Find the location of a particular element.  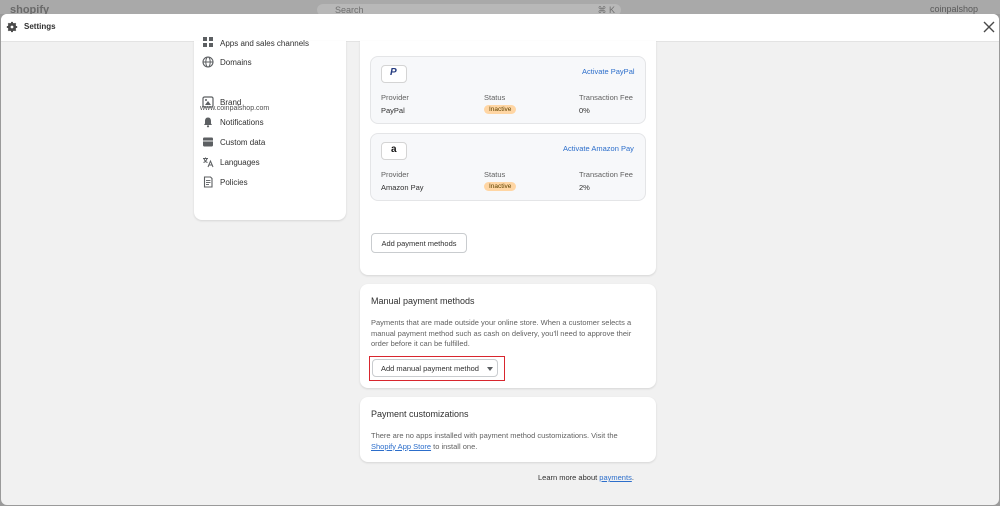

globe-icon is located at coordinates (208, 62).